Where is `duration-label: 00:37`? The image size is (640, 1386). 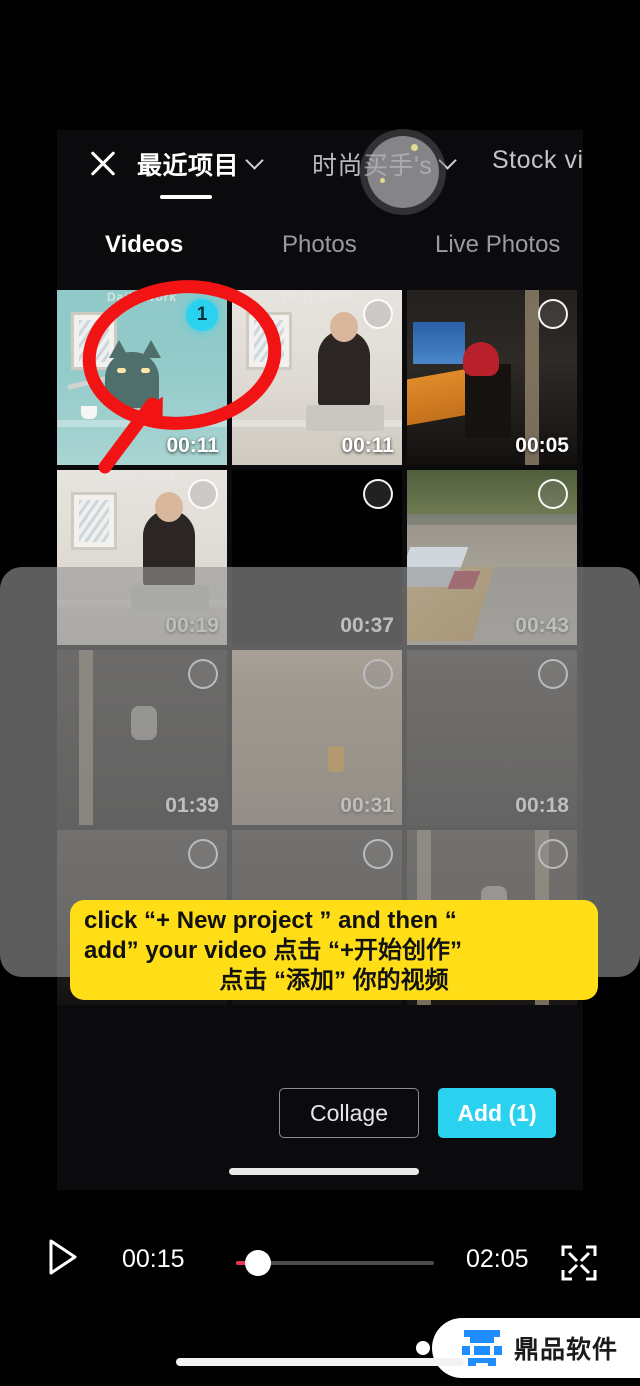
duration-label: 00:37 is located at coordinates (367, 625).